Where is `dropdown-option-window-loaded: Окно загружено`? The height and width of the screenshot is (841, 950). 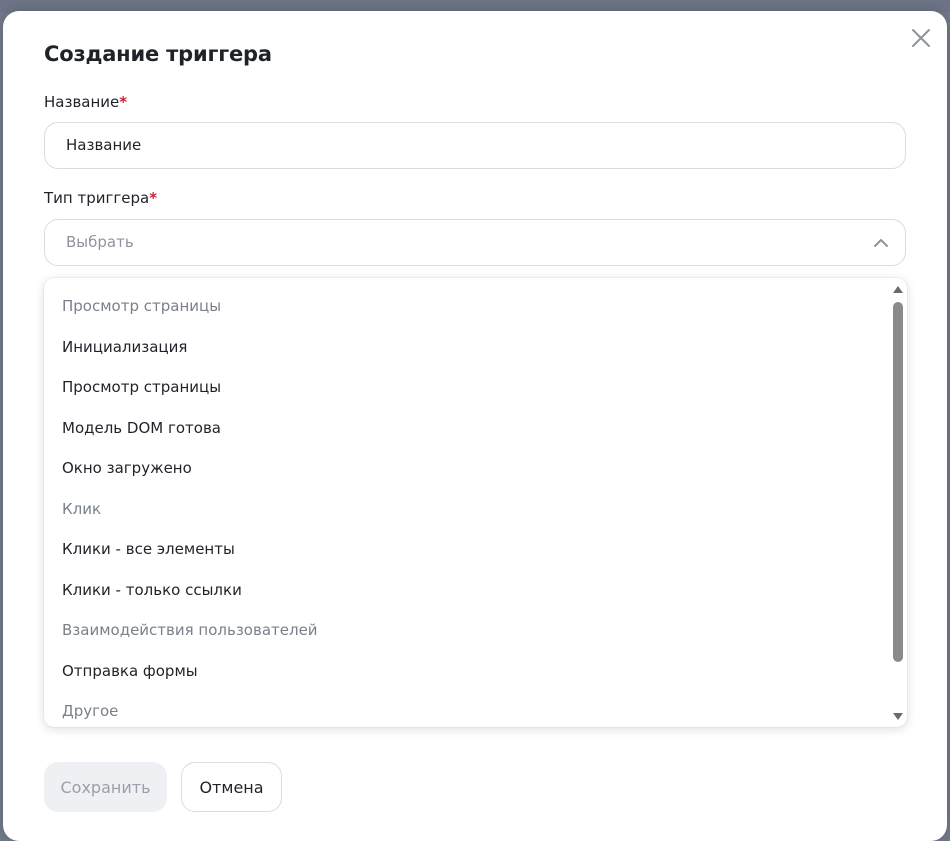 dropdown-option-window-loaded: Окно загружено is located at coordinates (127, 468).